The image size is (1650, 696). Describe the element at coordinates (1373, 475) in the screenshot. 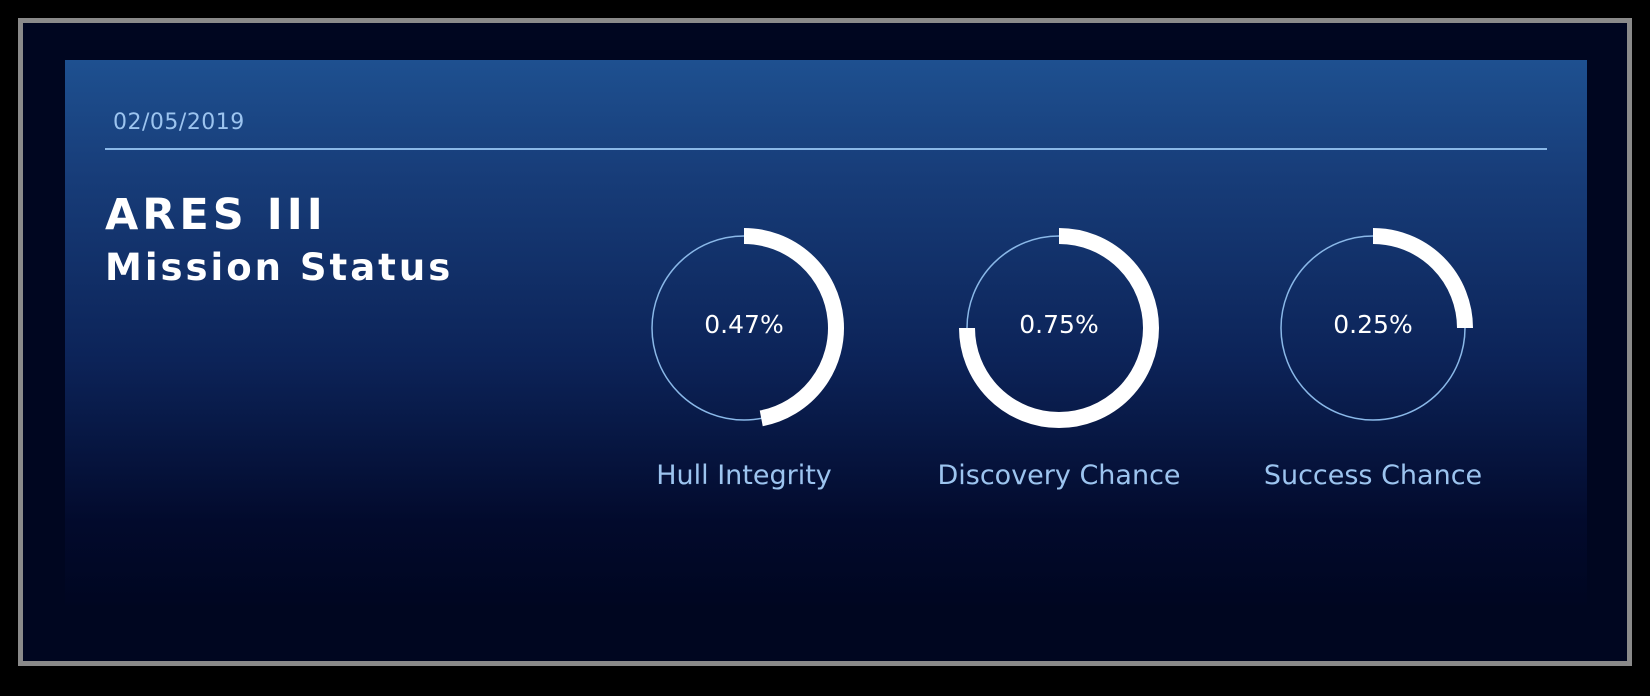

I see `gauge-label: Success Chance` at that location.